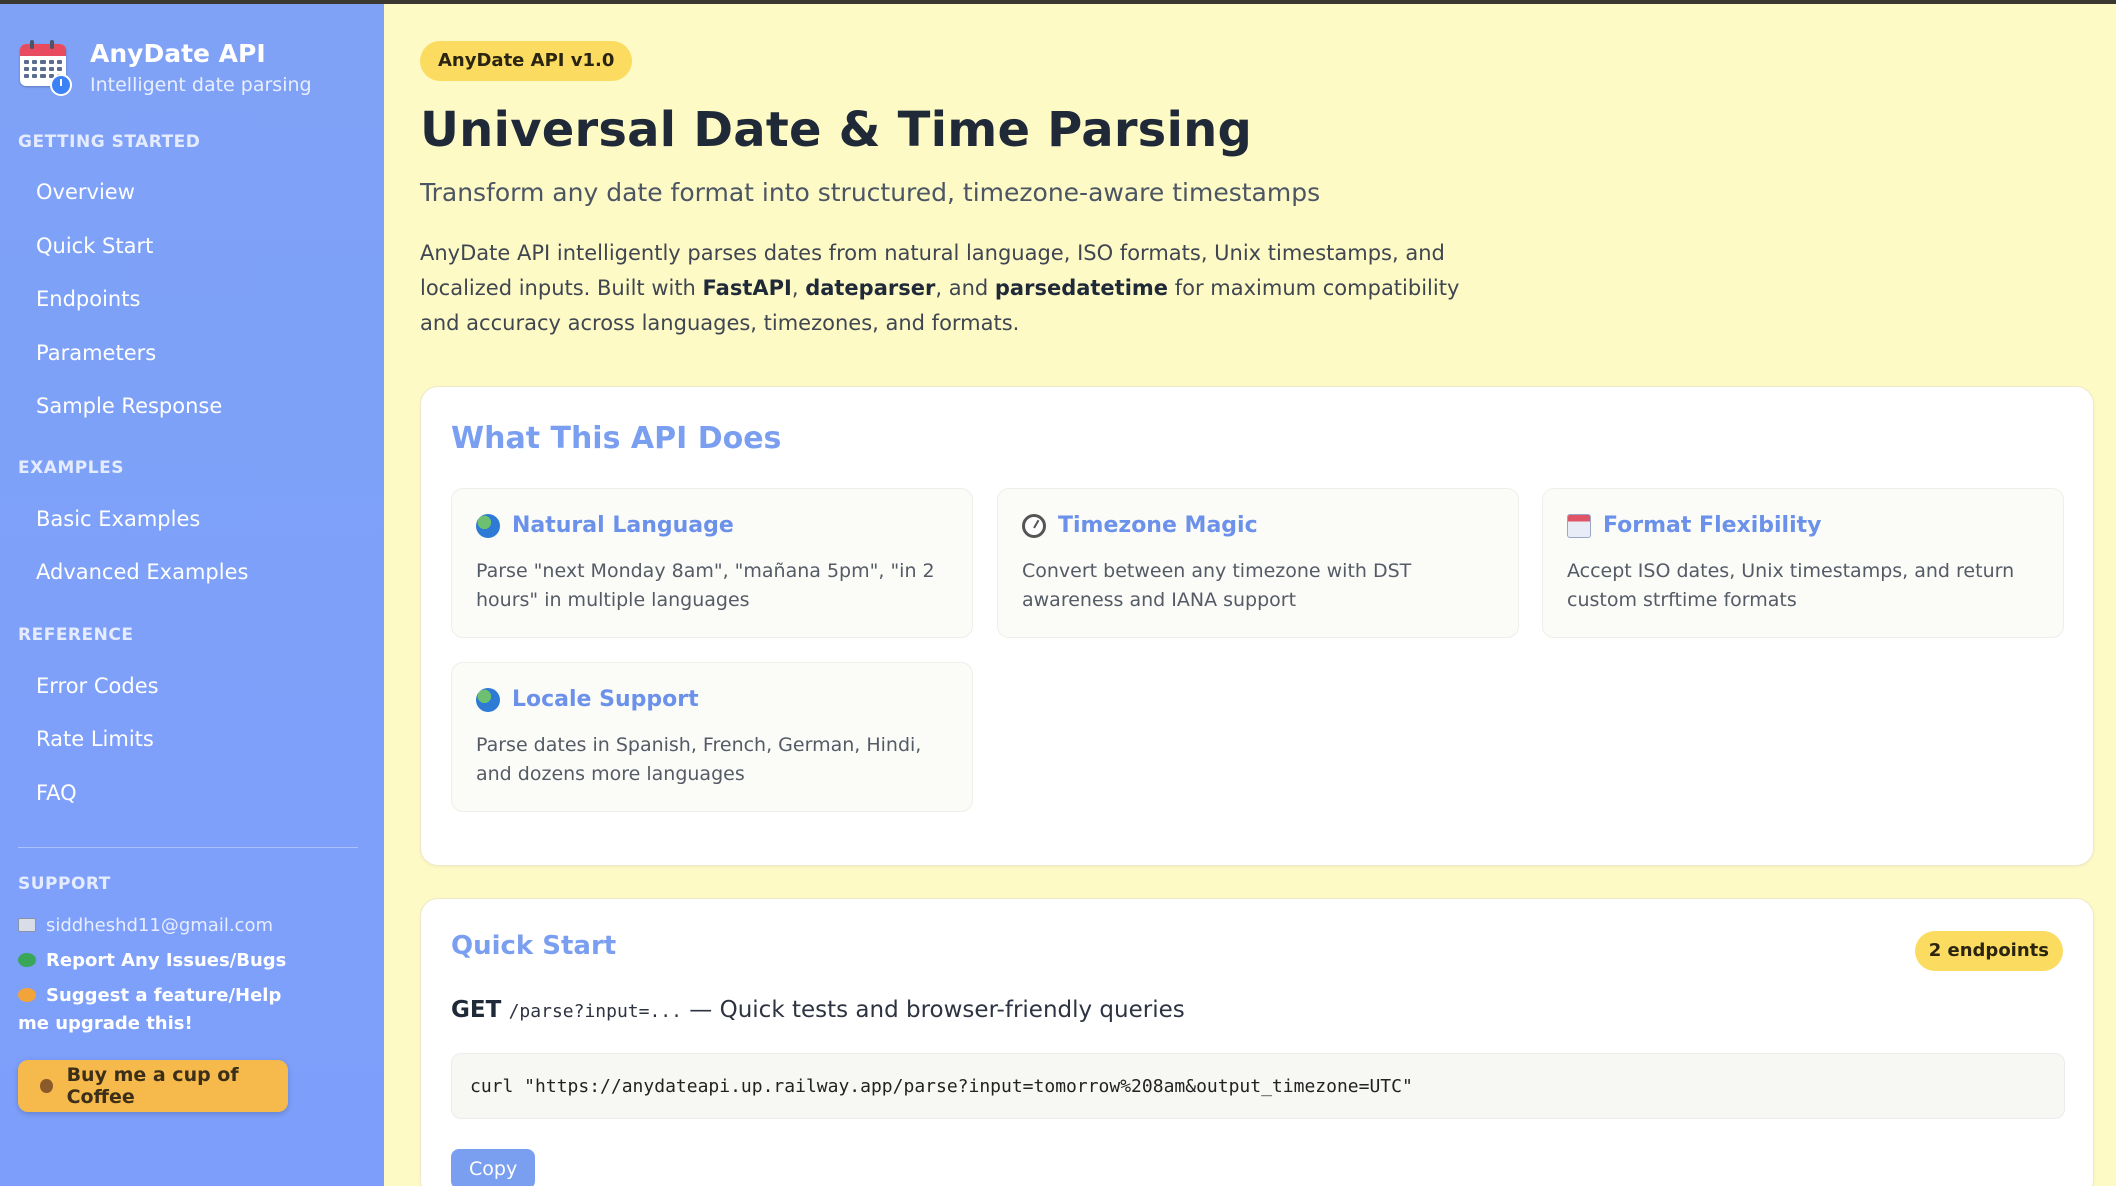 The width and height of the screenshot is (2116, 1186). Describe the element at coordinates (493, 1167) in the screenshot. I see `copy-button: Copy` at that location.